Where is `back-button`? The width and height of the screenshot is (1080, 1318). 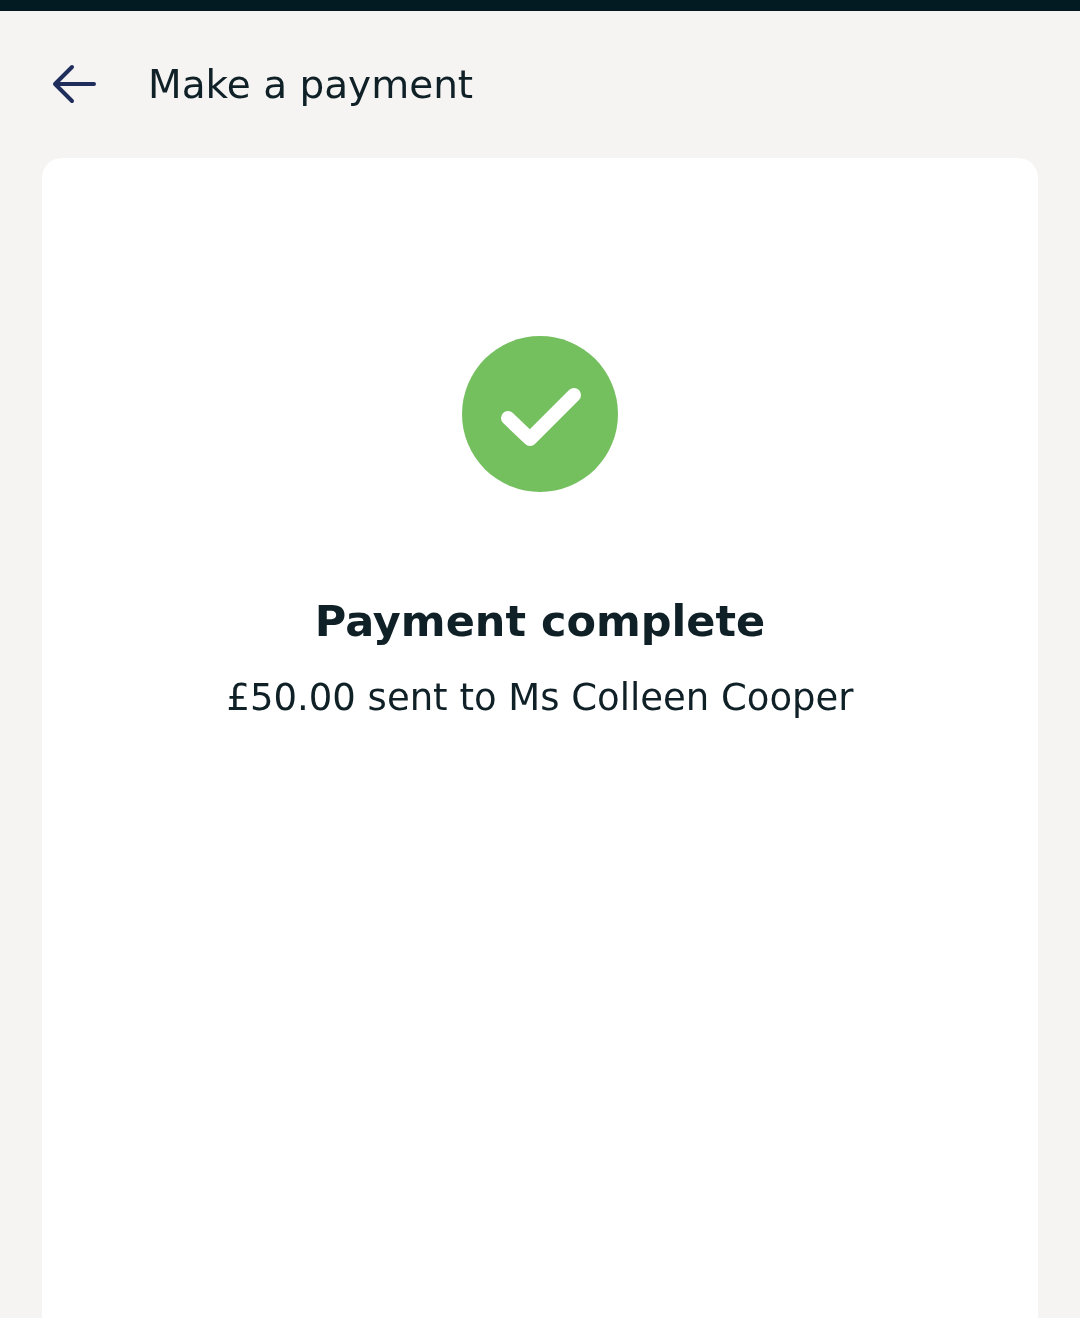
back-button is located at coordinates (74, 83).